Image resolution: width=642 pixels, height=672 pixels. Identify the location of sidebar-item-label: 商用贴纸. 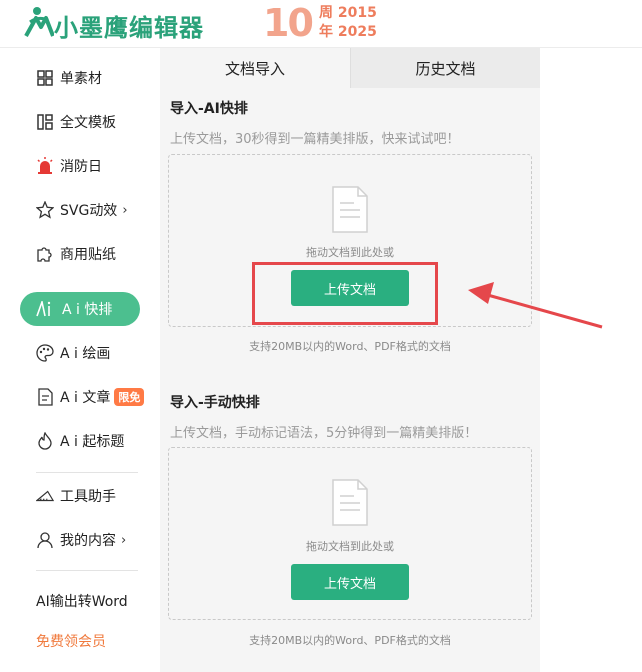
(88, 255).